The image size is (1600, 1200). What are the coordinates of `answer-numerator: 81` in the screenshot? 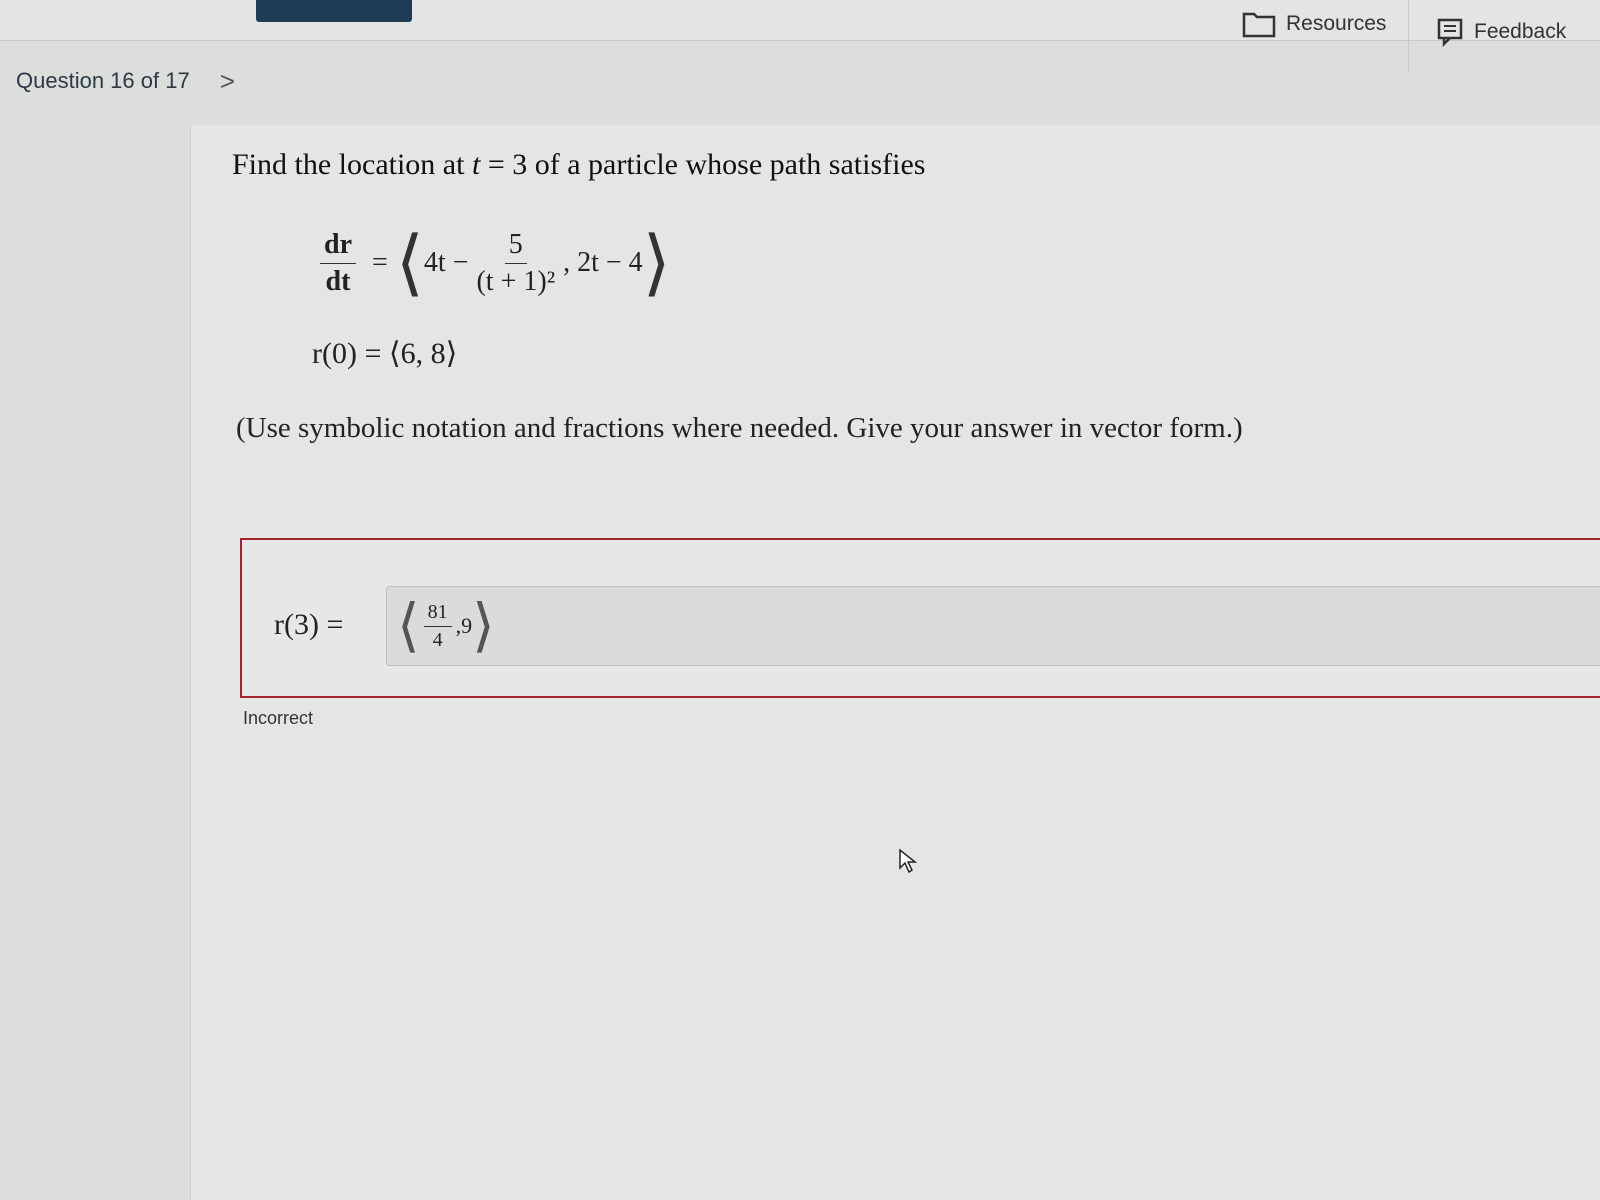 It's located at (437, 614).